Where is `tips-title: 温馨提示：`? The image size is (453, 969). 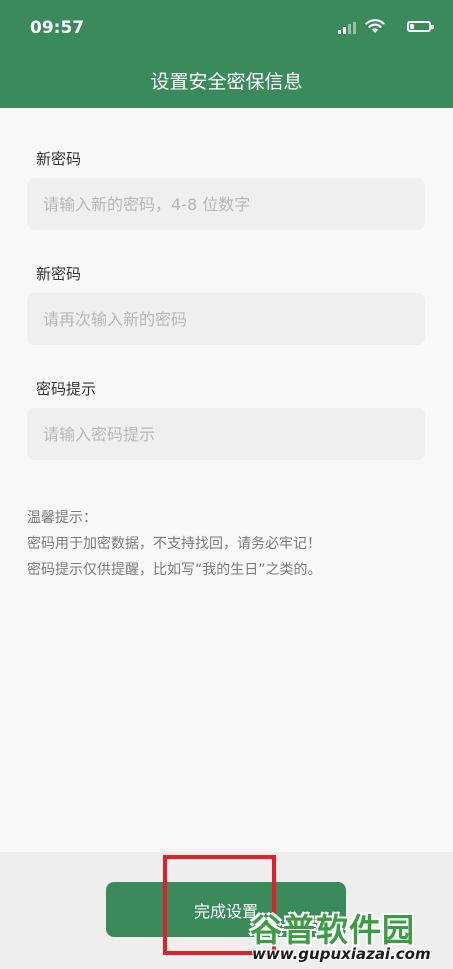 tips-title: 温馨提示： is located at coordinates (62, 518).